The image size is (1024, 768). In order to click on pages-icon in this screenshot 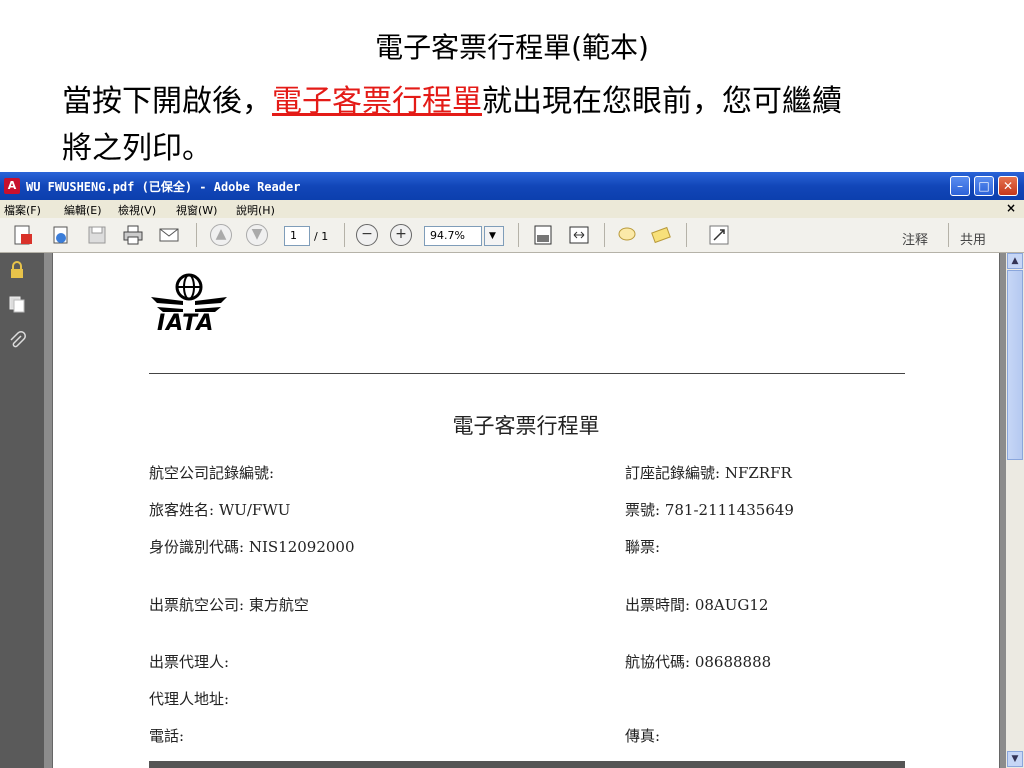, I will do `click(17, 304)`.